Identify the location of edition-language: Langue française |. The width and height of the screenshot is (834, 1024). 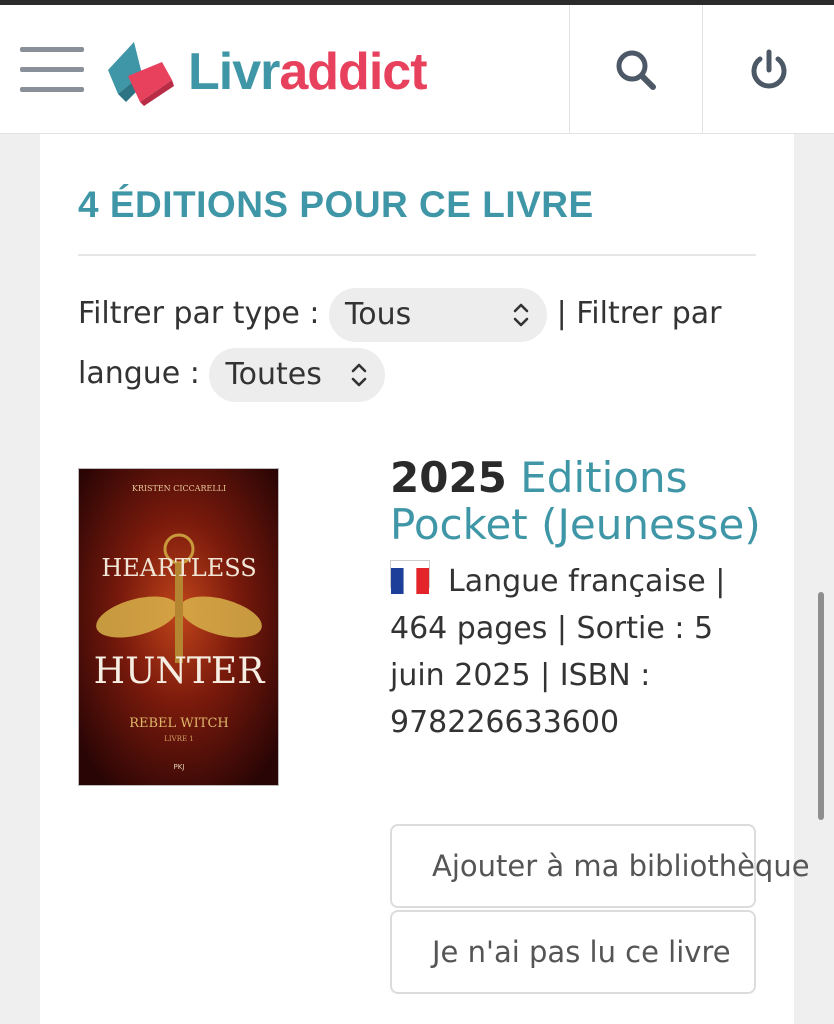
(587, 581).